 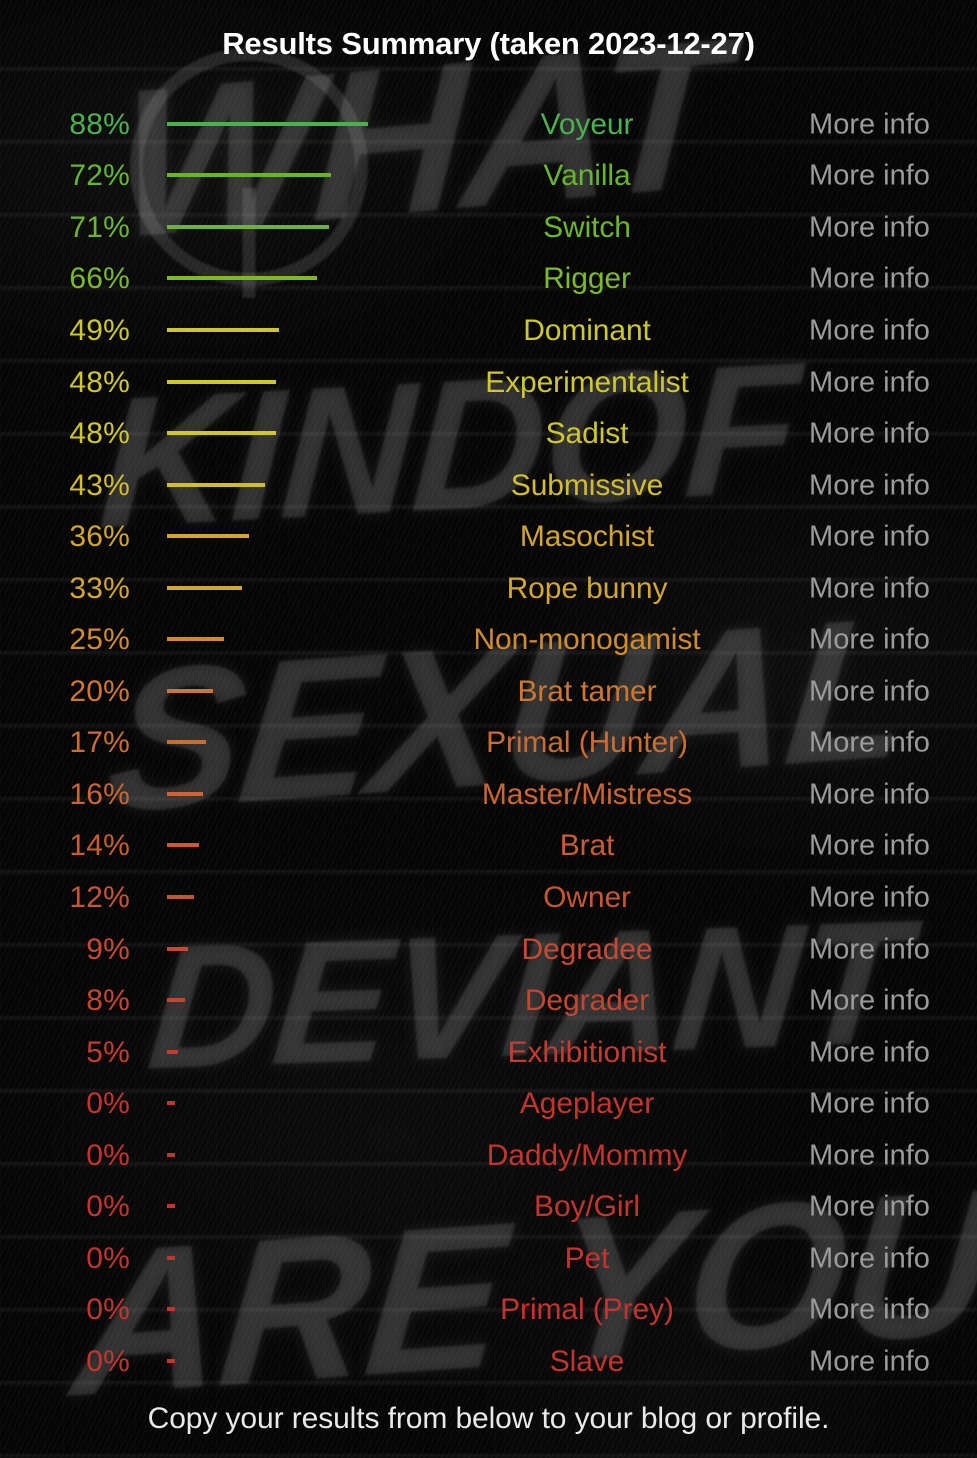 What do you see at coordinates (488, 1259) in the screenshot?
I see `table-row: 0% Pet More info` at bounding box center [488, 1259].